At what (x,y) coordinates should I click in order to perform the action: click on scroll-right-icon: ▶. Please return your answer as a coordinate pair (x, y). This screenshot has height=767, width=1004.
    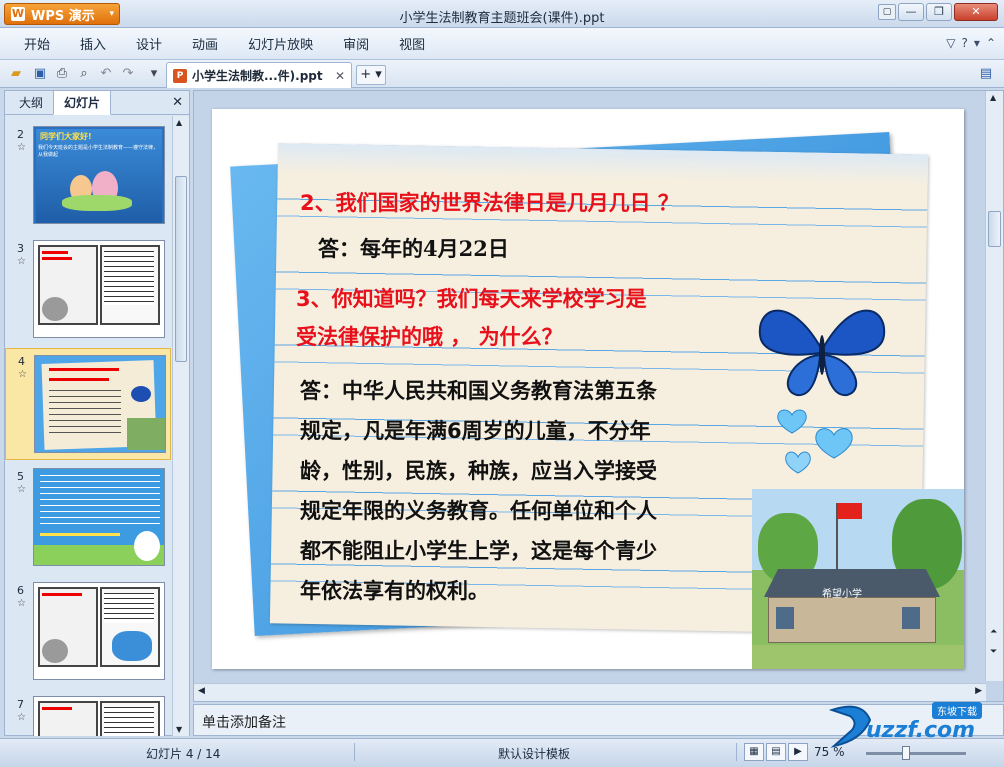
    Looking at the image, I should click on (978, 691).